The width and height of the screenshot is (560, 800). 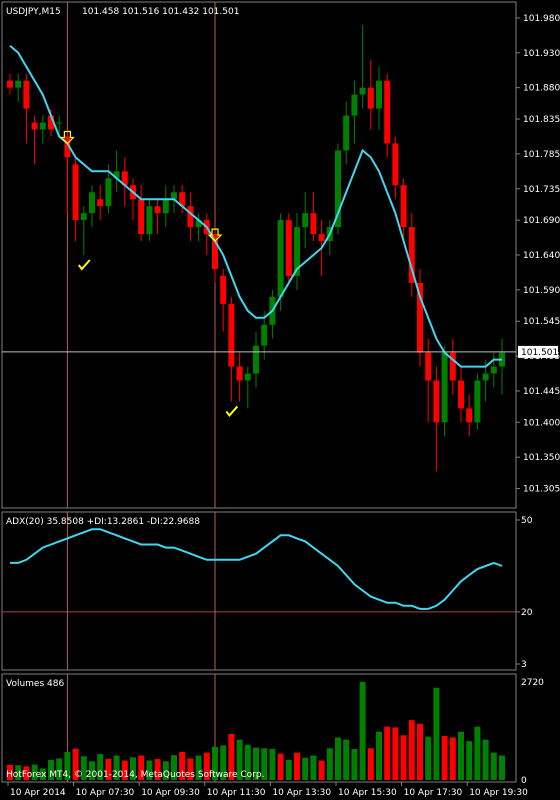 What do you see at coordinates (367, 793) in the screenshot?
I see `time-tick-label: 10 Apr 15:30` at bounding box center [367, 793].